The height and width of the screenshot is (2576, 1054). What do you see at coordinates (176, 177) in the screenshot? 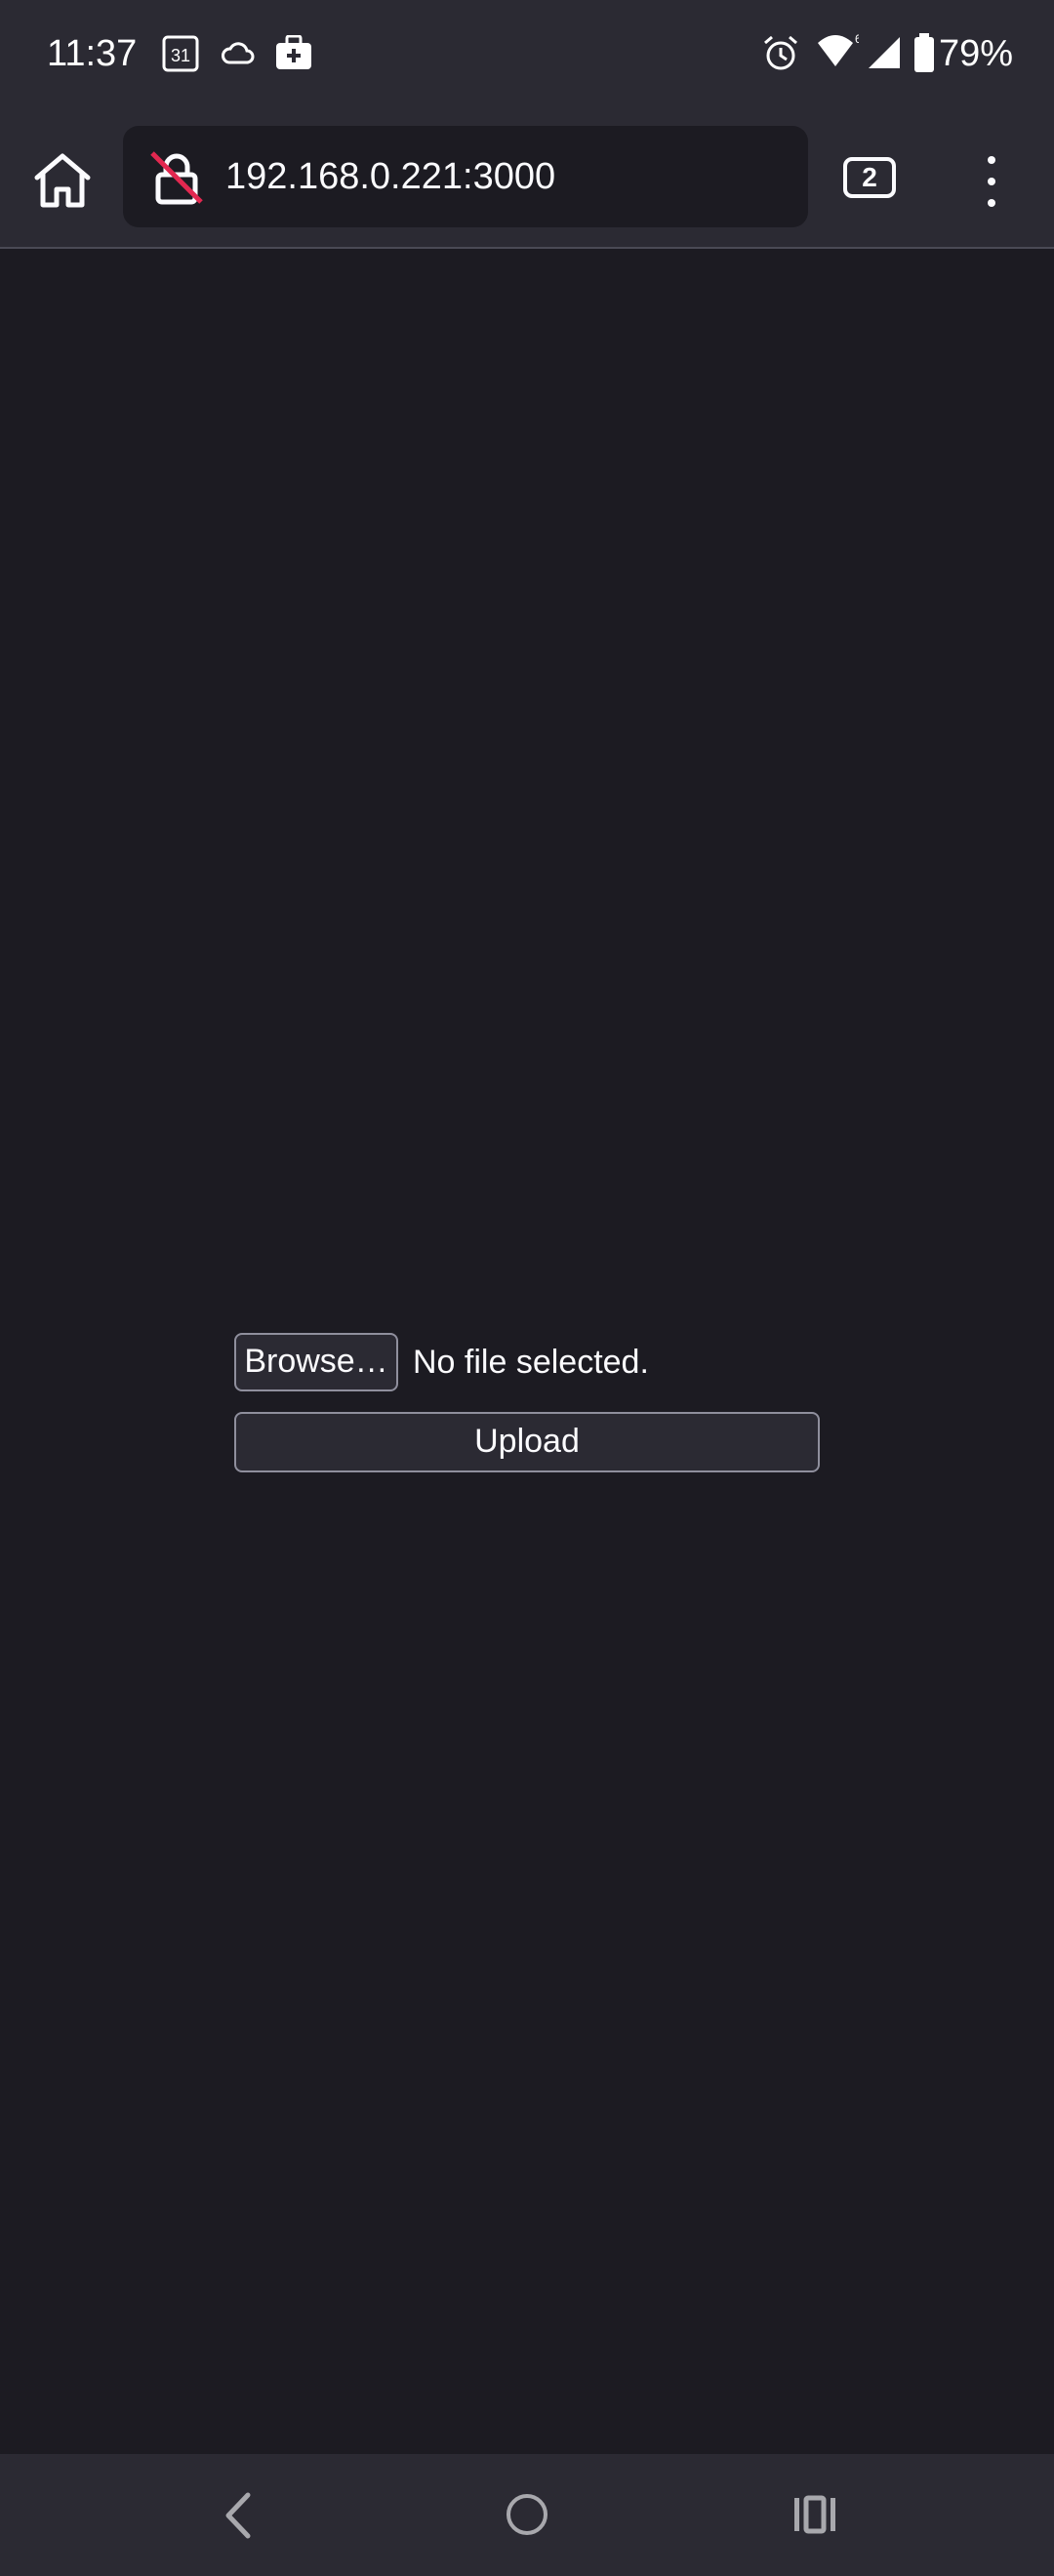
I see `insecure-lock-icon` at bounding box center [176, 177].